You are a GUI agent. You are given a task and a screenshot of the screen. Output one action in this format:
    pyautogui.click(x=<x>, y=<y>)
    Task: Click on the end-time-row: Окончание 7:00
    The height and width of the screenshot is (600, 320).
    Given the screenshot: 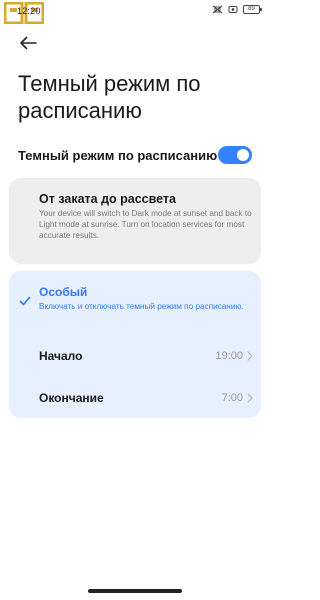 What is the action you would take?
    pyautogui.click(x=146, y=398)
    